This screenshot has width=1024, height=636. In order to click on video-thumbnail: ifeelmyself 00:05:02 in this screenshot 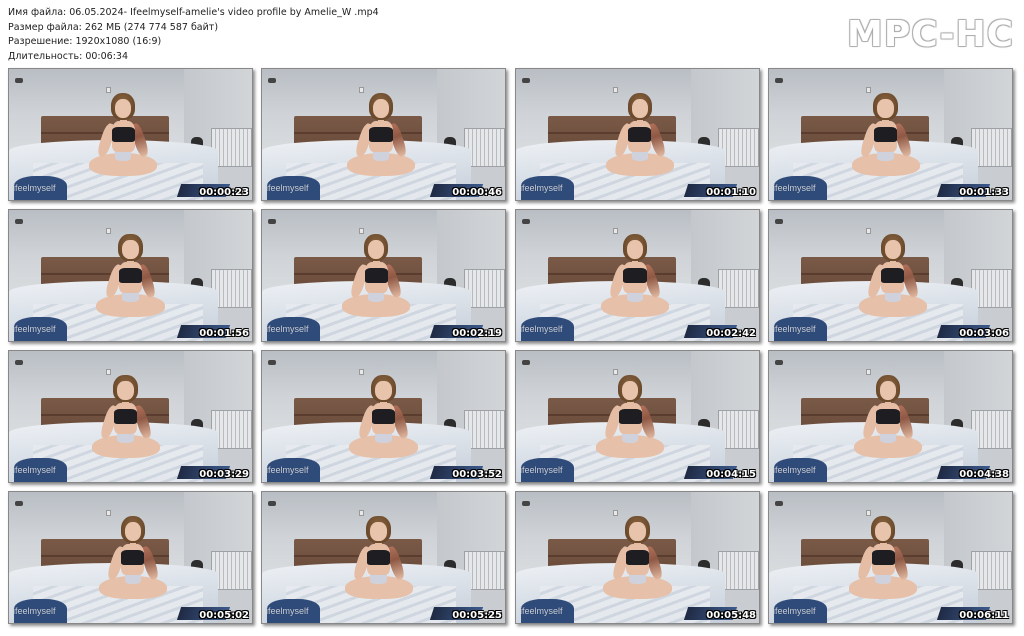, I will do `click(130, 557)`.